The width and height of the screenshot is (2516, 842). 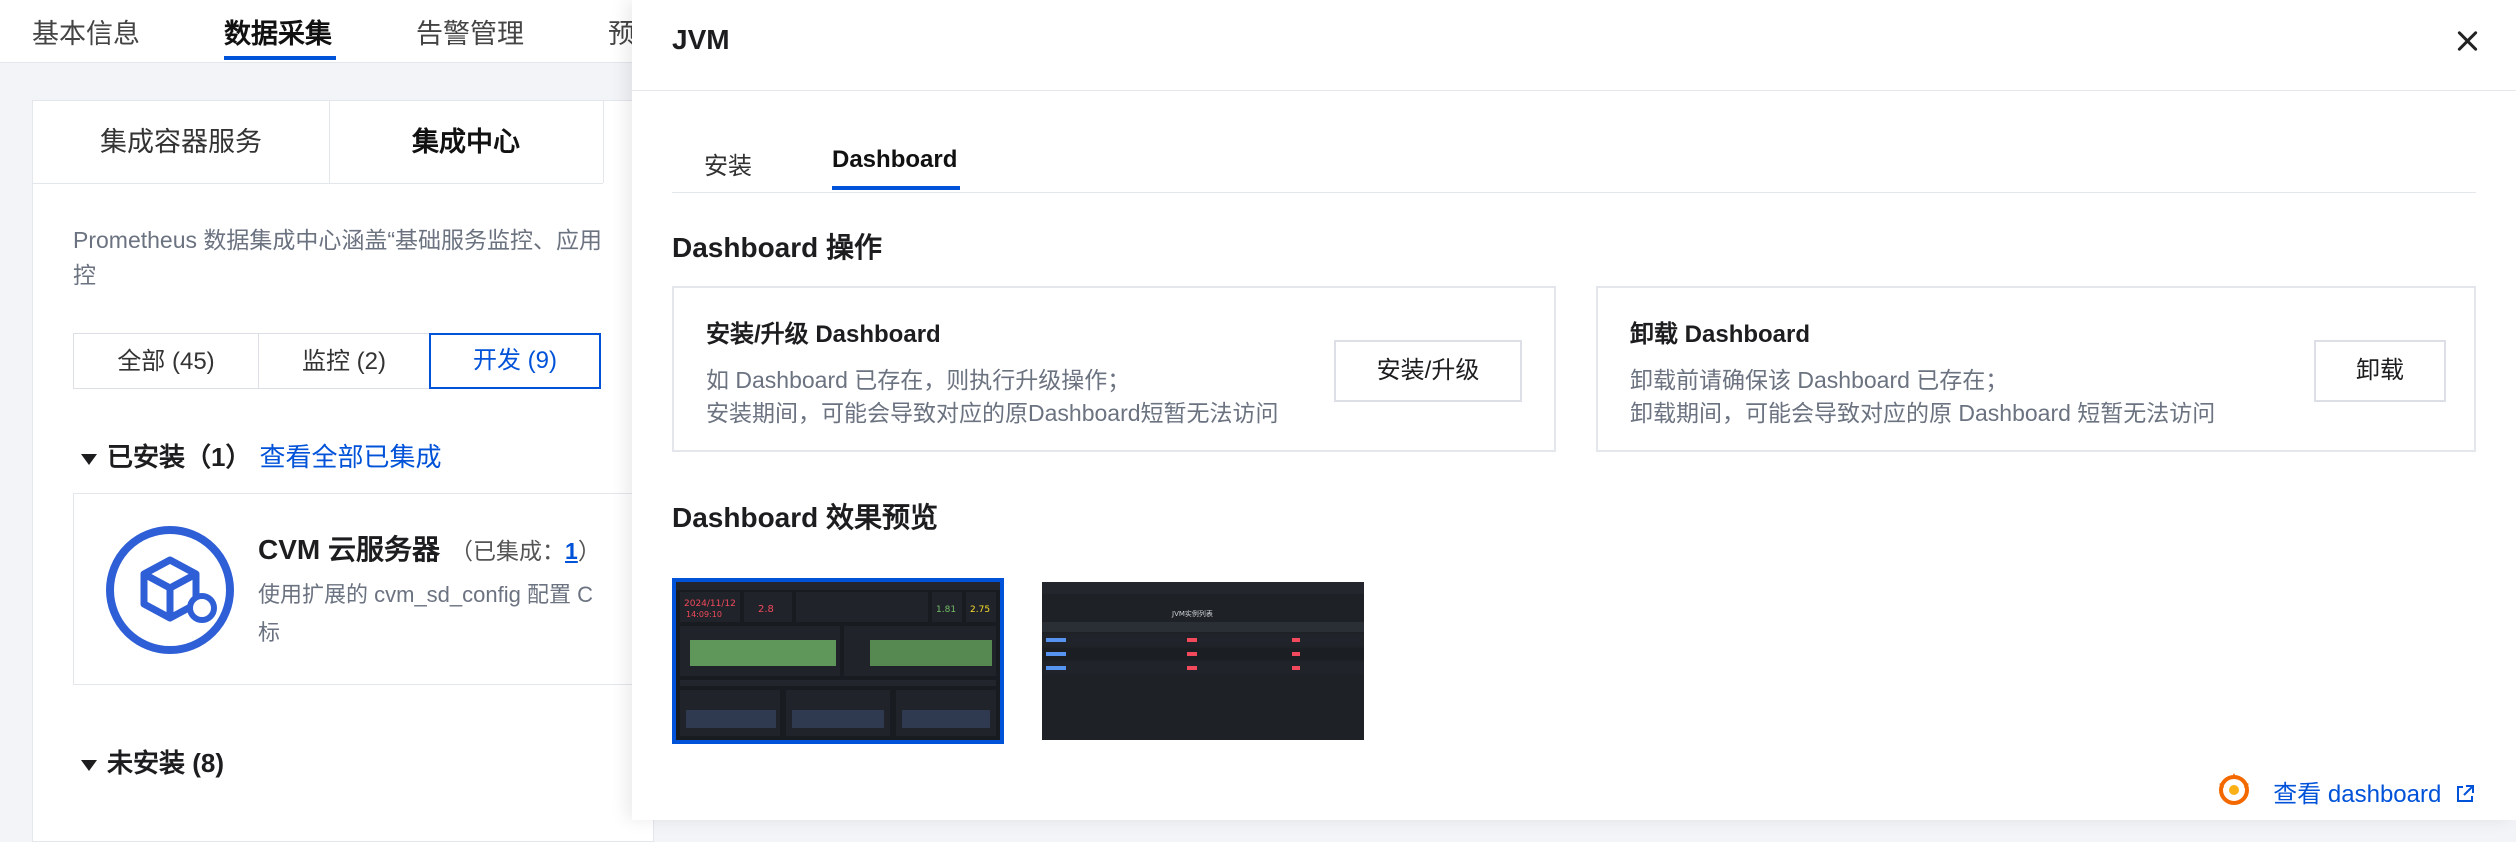 I want to click on filter-develop: 开发 (9), so click(x=515, y=361).